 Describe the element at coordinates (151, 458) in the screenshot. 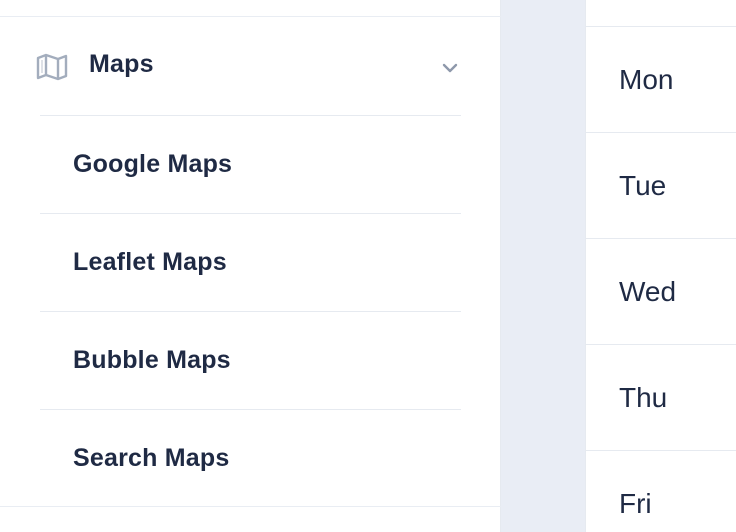

I see `submenu-item-label: Search Maps` at that location.